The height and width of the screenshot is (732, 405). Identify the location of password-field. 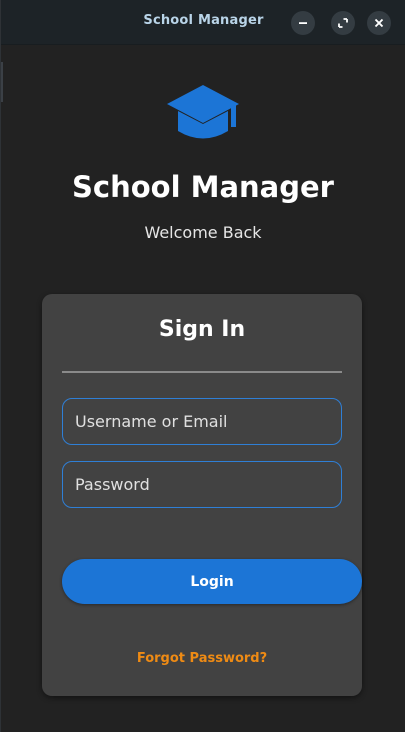
(202, 484).